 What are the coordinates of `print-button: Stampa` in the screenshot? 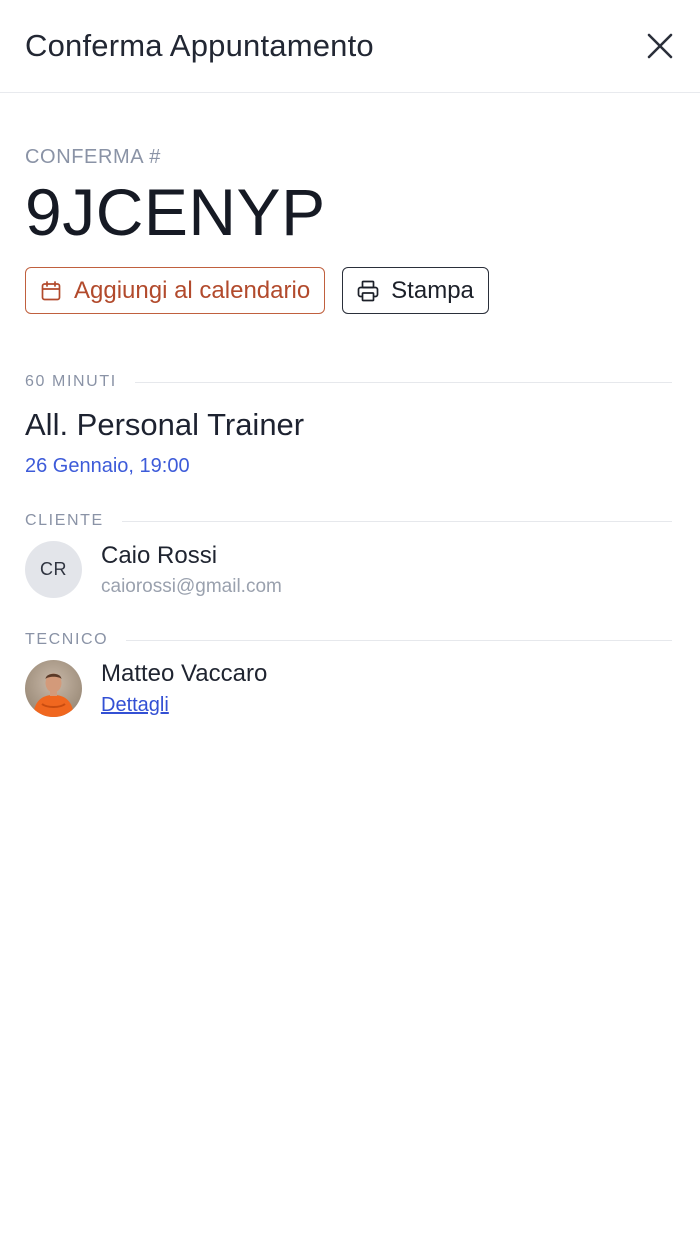 It's located at (415, 290).